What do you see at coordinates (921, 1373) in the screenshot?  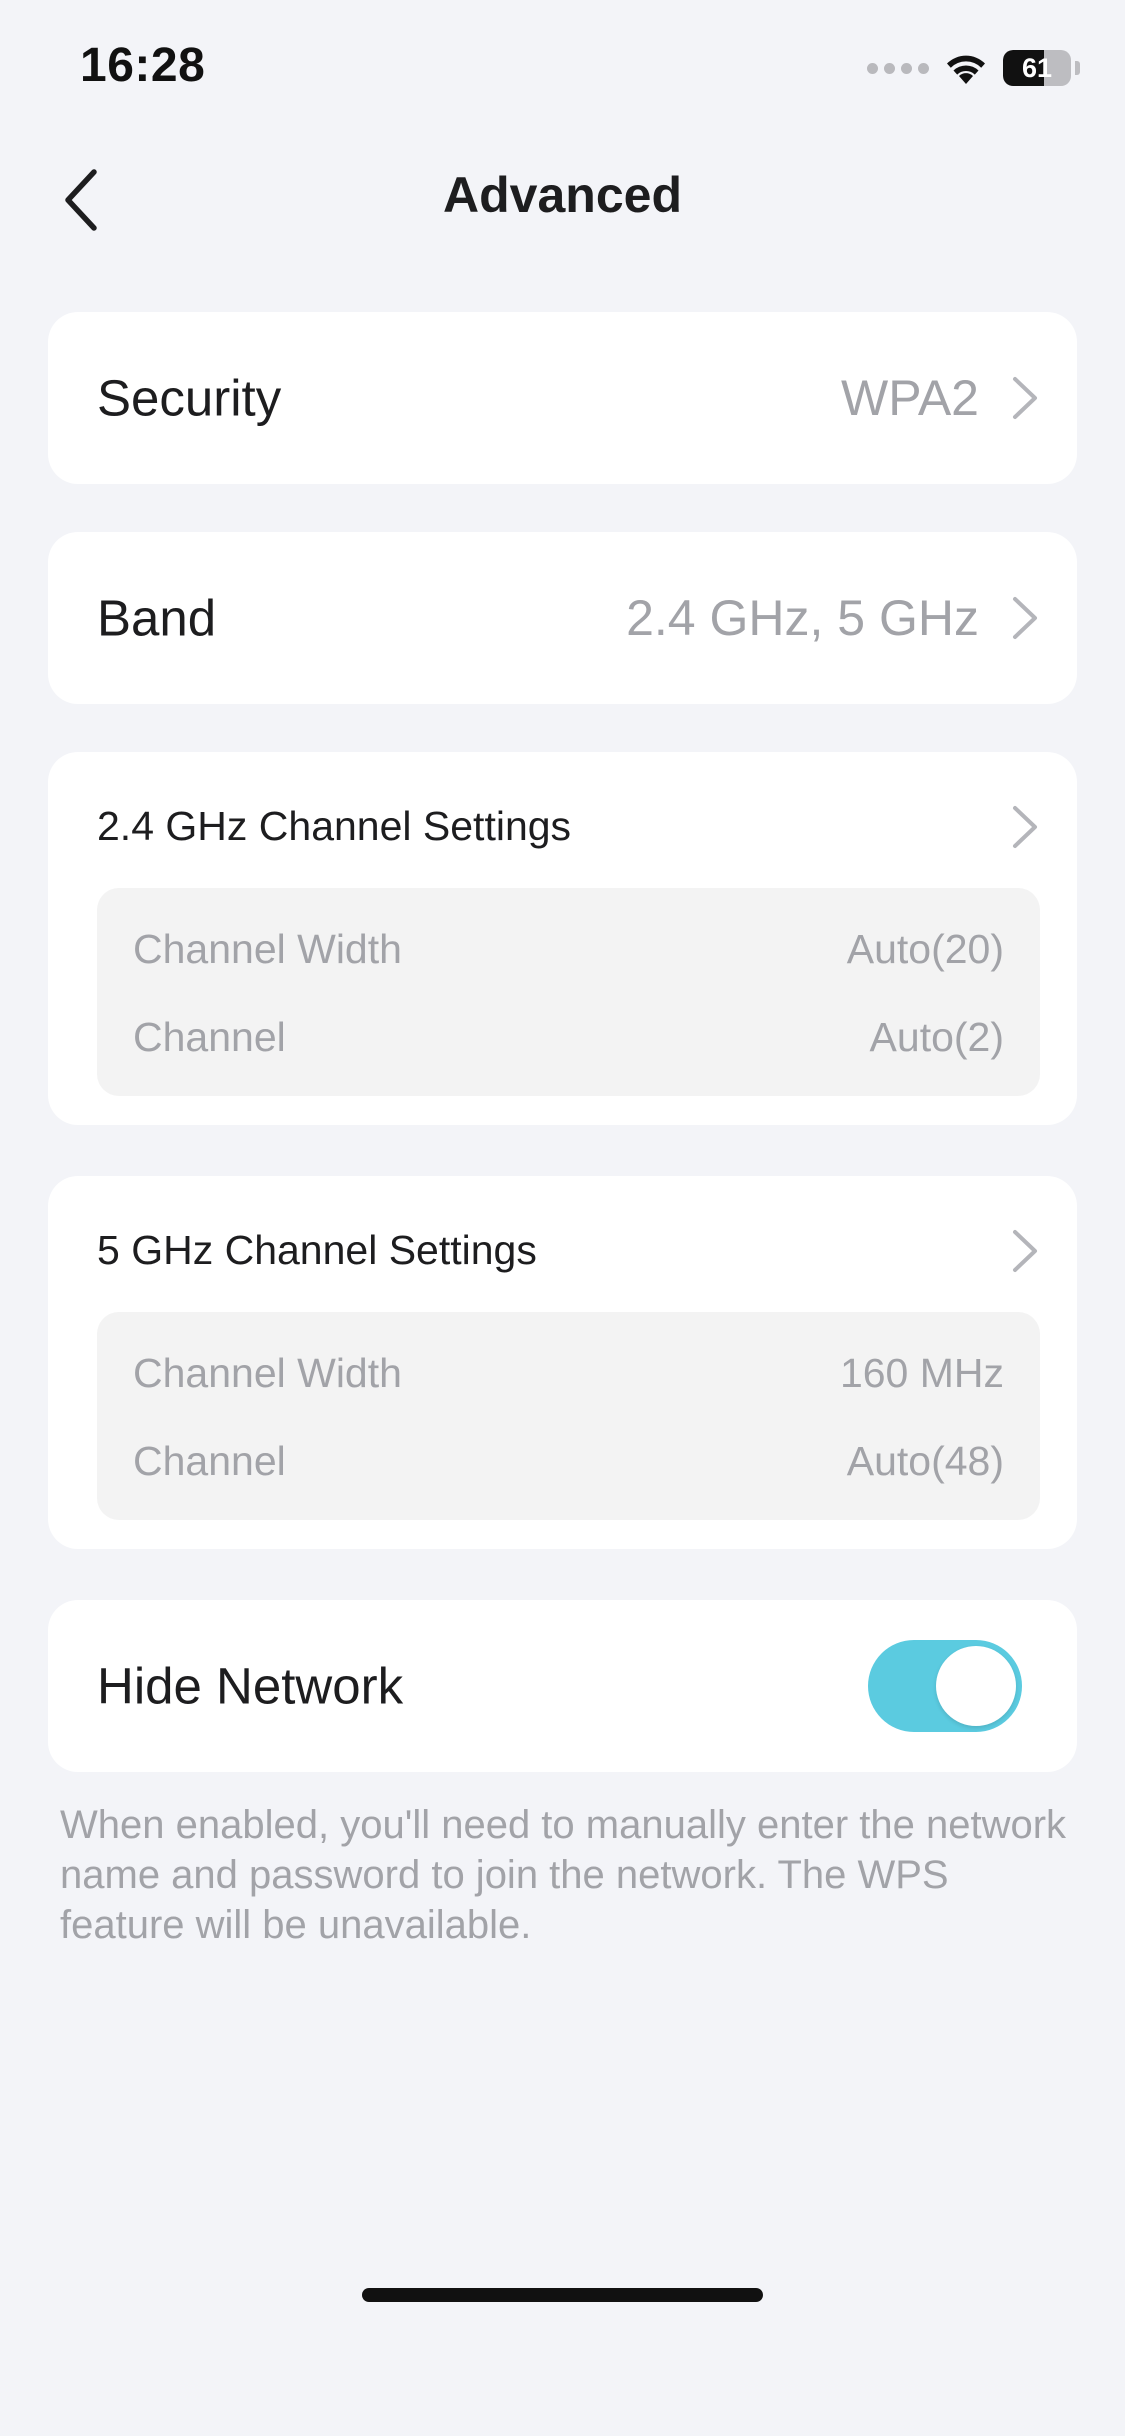 I see `channel-width-value: 160 MHz` at bounding box center [921, 1373].